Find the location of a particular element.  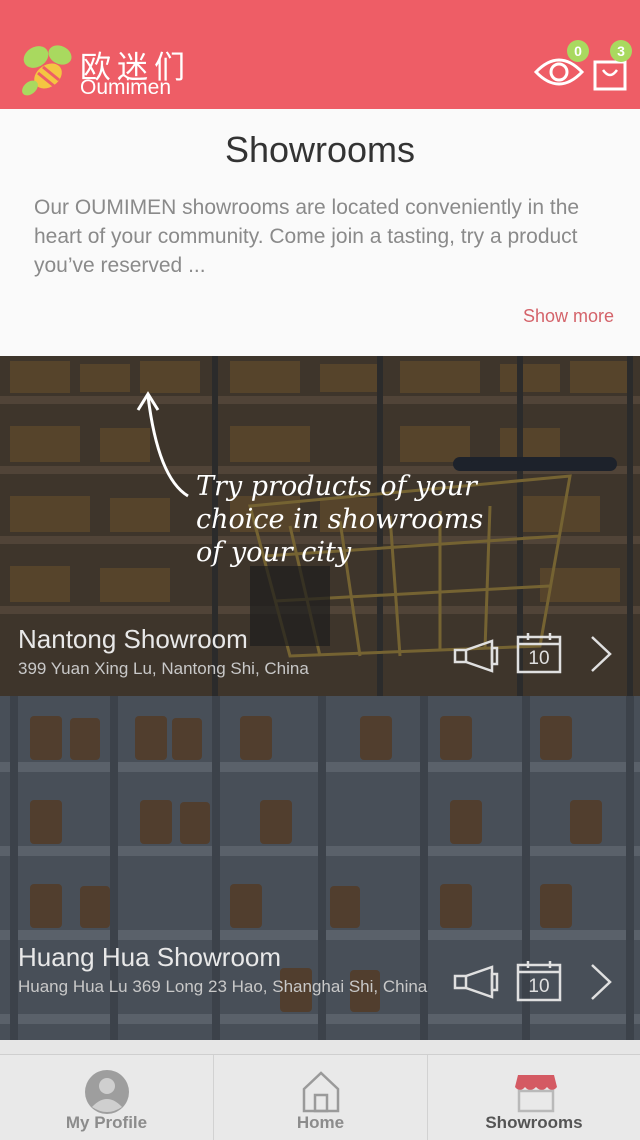

bottom-tab-bar: My Profile Home Showrooms is located at coordinates (320, 1097).